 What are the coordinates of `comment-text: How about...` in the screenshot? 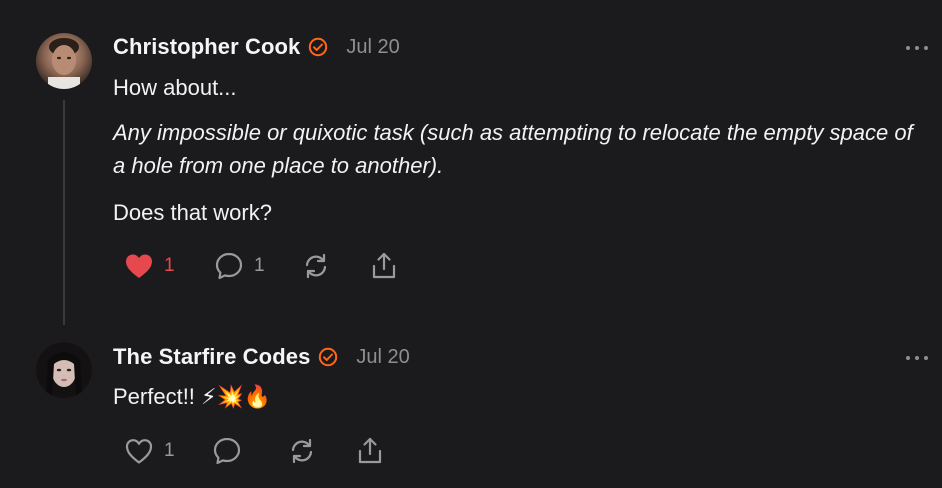 It's located at (175, 87).